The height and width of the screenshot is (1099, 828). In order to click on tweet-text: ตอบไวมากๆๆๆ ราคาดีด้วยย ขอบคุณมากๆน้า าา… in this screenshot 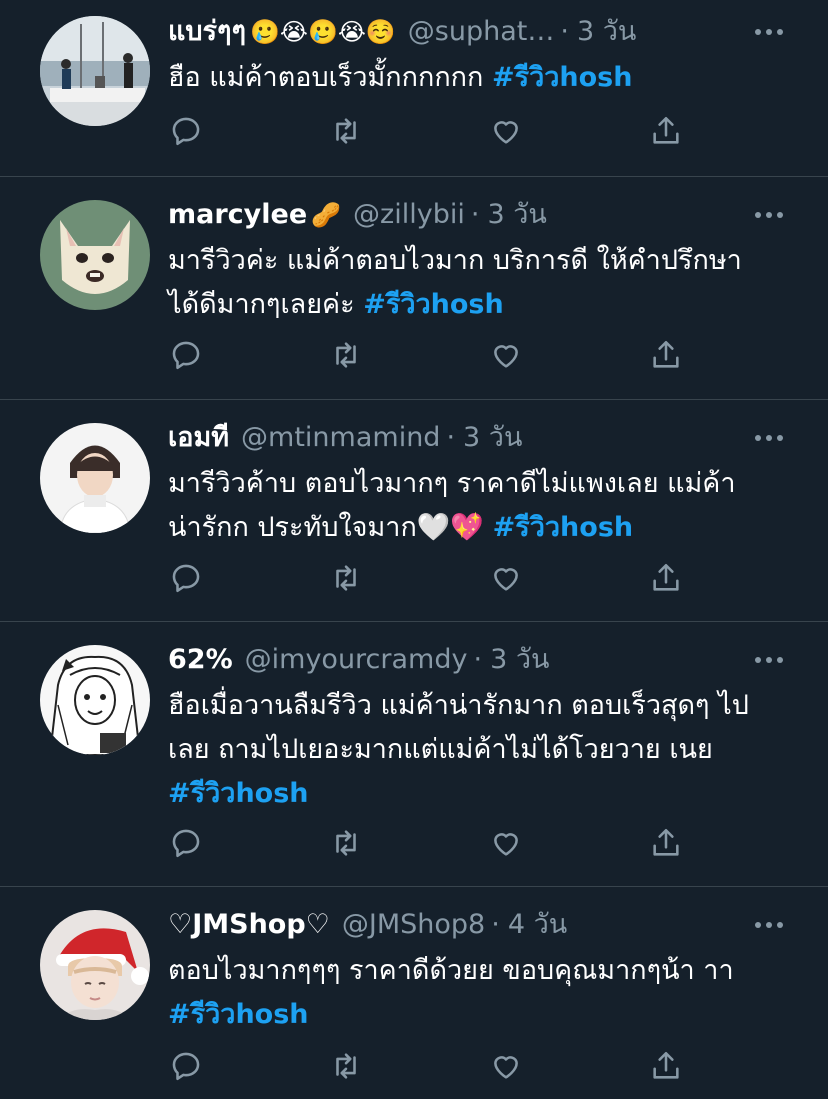, I will do `click(468, 993)`.